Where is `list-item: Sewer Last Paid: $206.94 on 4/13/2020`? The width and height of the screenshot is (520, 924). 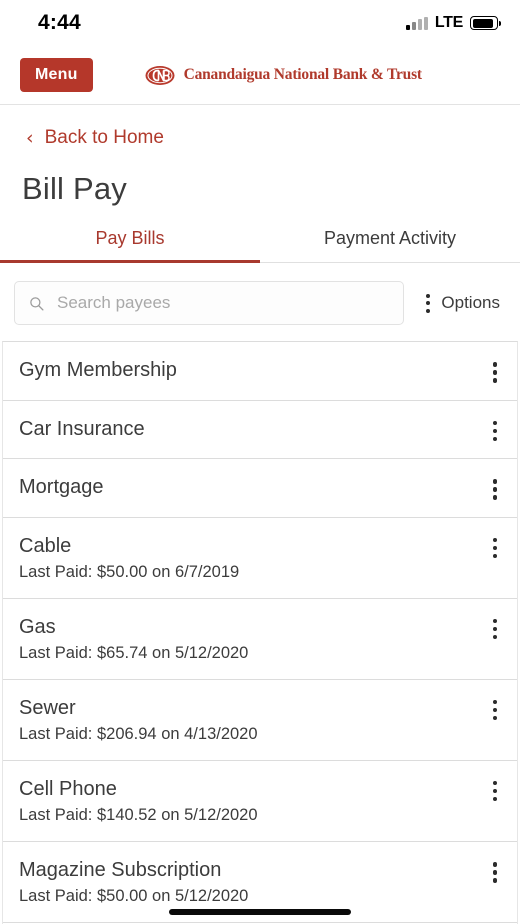 list-item: Sewer Last Paid: $206.94 on 4/13/2020 is located at coordinates (260, 720).